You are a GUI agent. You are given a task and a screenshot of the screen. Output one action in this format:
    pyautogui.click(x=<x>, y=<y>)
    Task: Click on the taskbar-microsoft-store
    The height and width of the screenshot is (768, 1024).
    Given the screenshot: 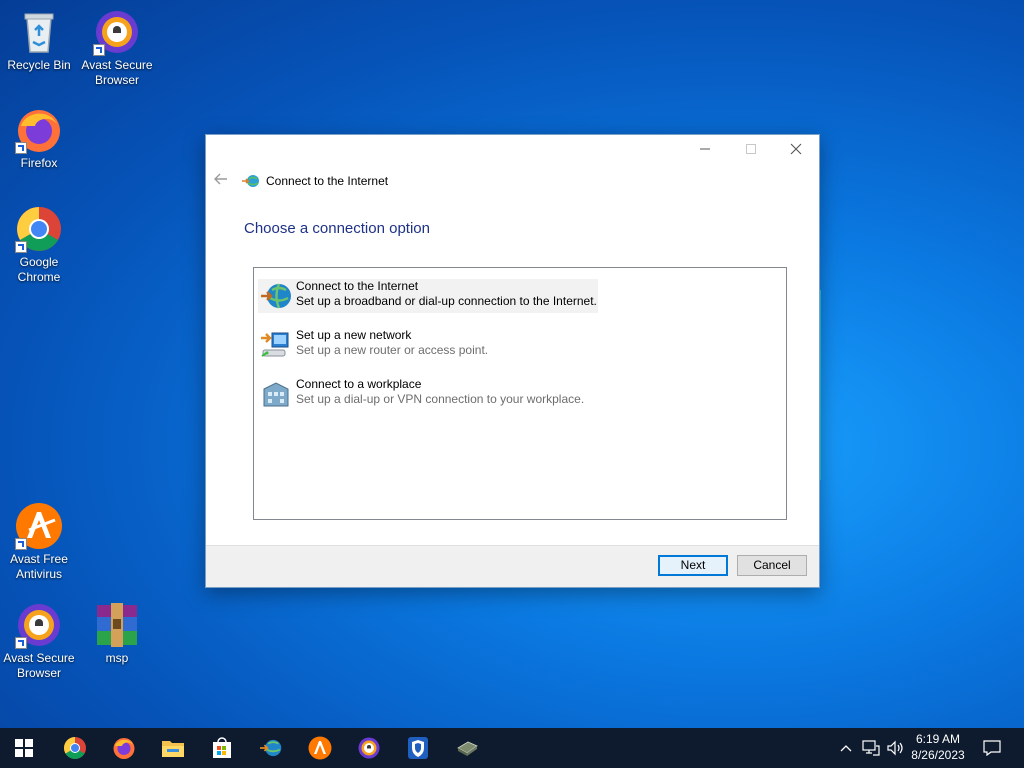 What is the action you would take?
    pyautogui.click(x=222, y=748)
    